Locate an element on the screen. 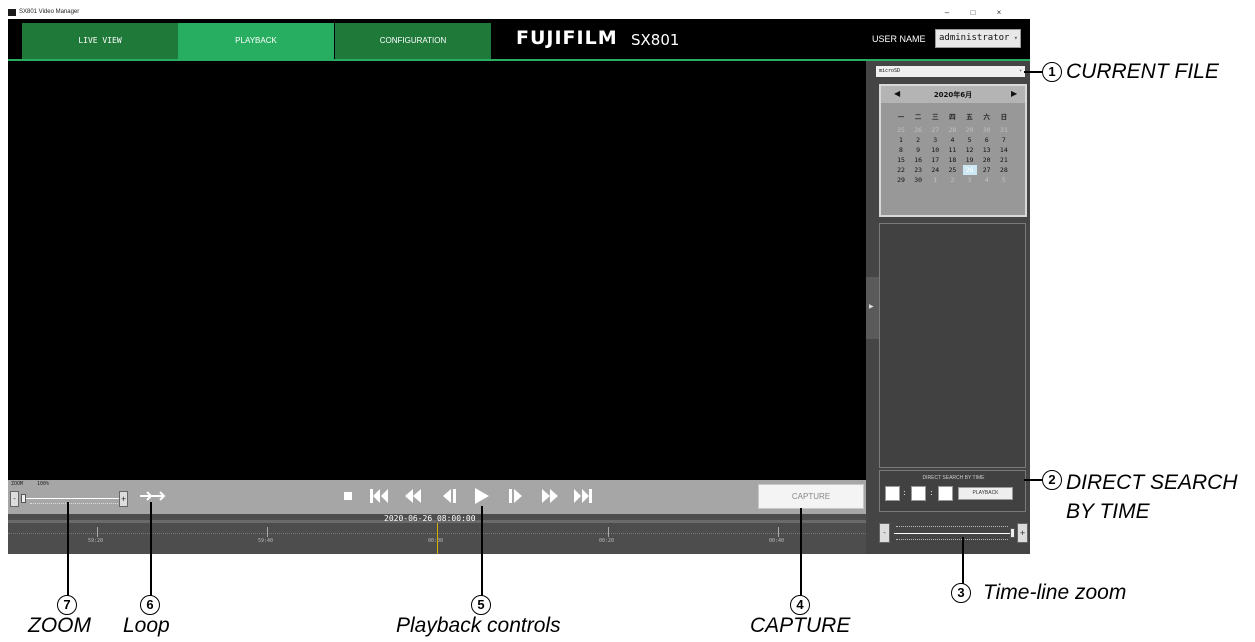 This screenshot has width=1255, height=642. close-button: × is located at coordinates (999, 12).